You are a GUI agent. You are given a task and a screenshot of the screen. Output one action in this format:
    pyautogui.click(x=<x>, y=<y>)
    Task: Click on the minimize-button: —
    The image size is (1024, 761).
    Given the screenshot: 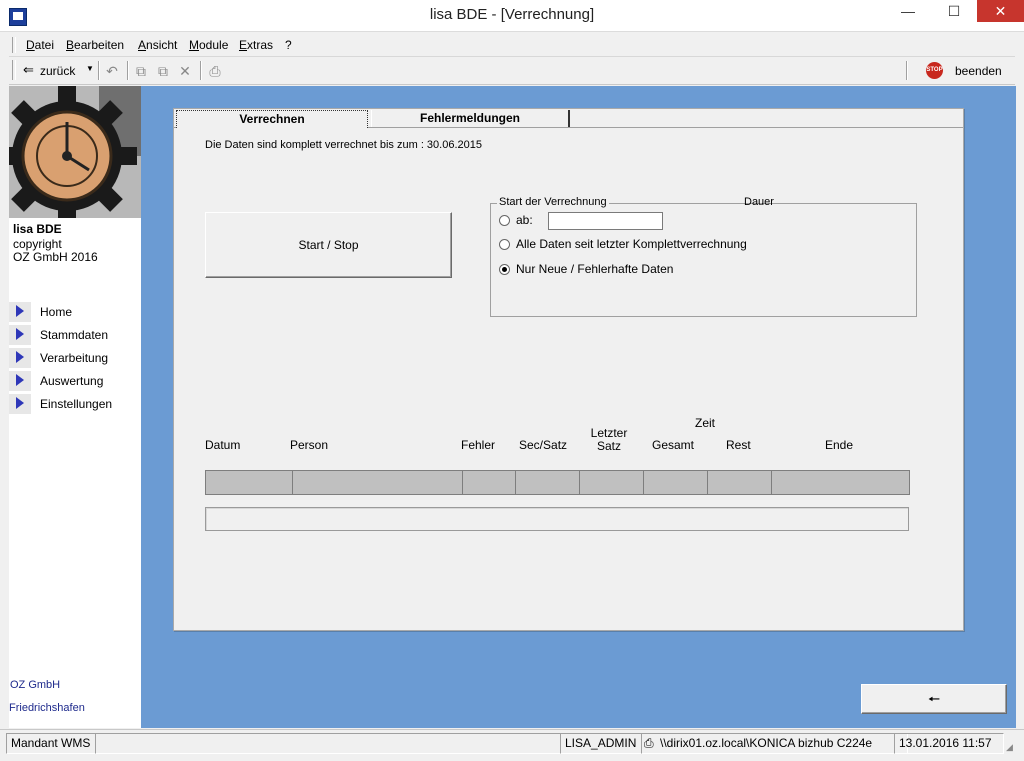 What is the action you would take?
    pyautogui.click(x=908, y=11)
    